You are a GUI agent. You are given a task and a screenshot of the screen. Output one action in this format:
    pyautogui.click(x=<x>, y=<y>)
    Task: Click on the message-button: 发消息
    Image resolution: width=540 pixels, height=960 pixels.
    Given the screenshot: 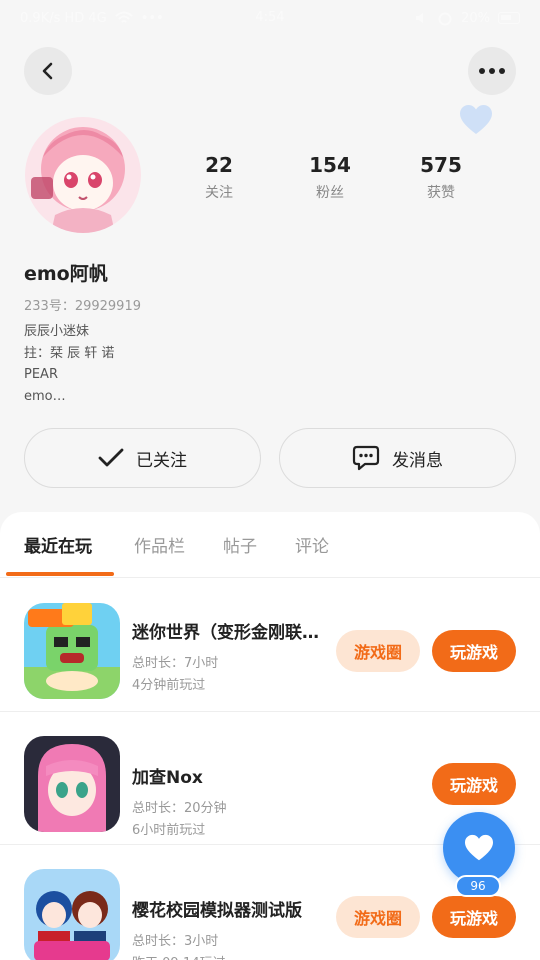 What is the action you would take?
    pyautogui.click(x=397, y=458)
    